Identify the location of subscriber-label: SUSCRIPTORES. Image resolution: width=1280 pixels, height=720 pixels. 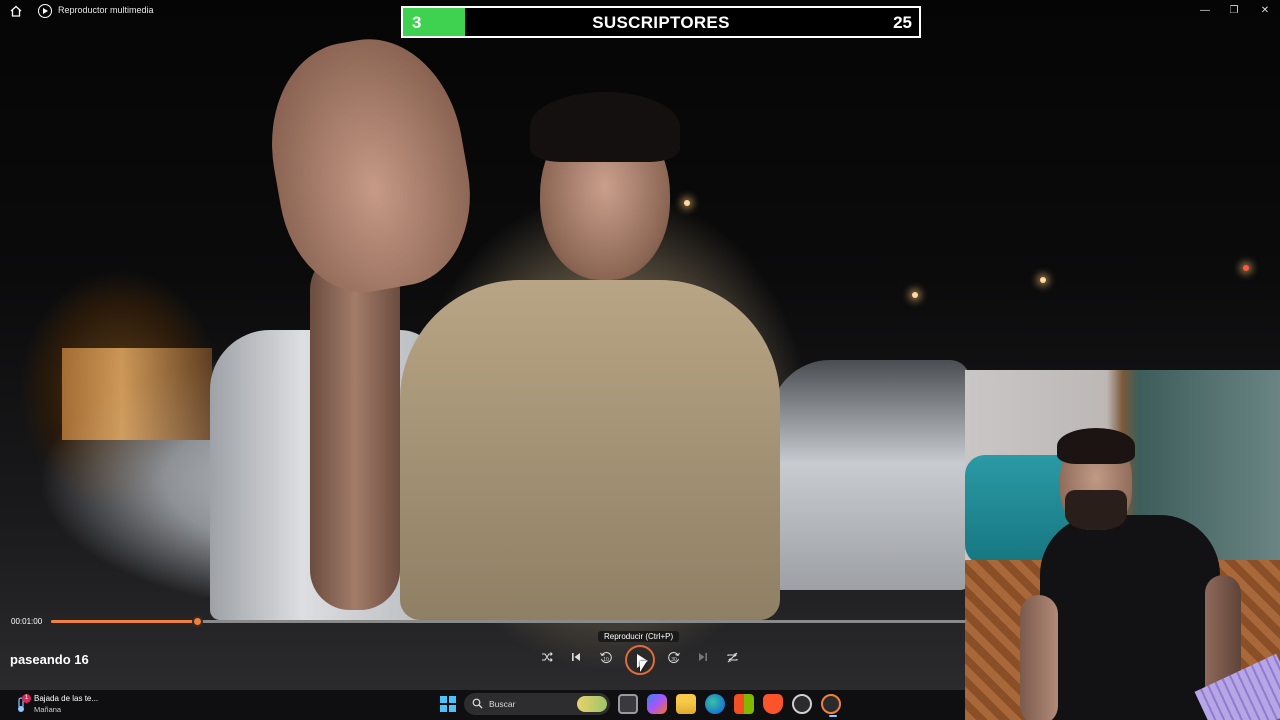
(661, 22).